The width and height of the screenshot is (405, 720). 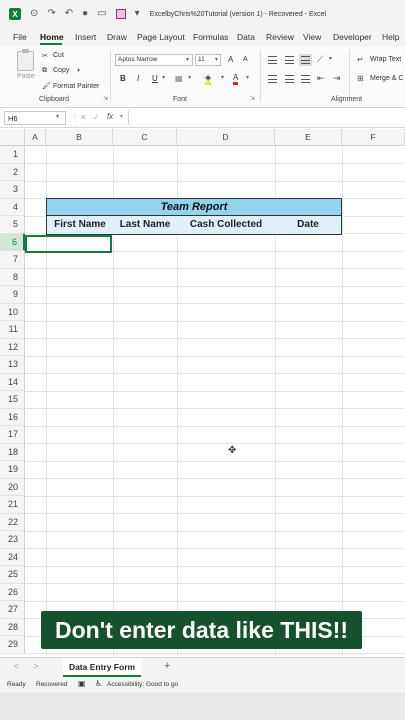 What do you see at coordinates (12, 295) in the screenshot?
I see `row-header: 9` at bounding box center [12, 295].